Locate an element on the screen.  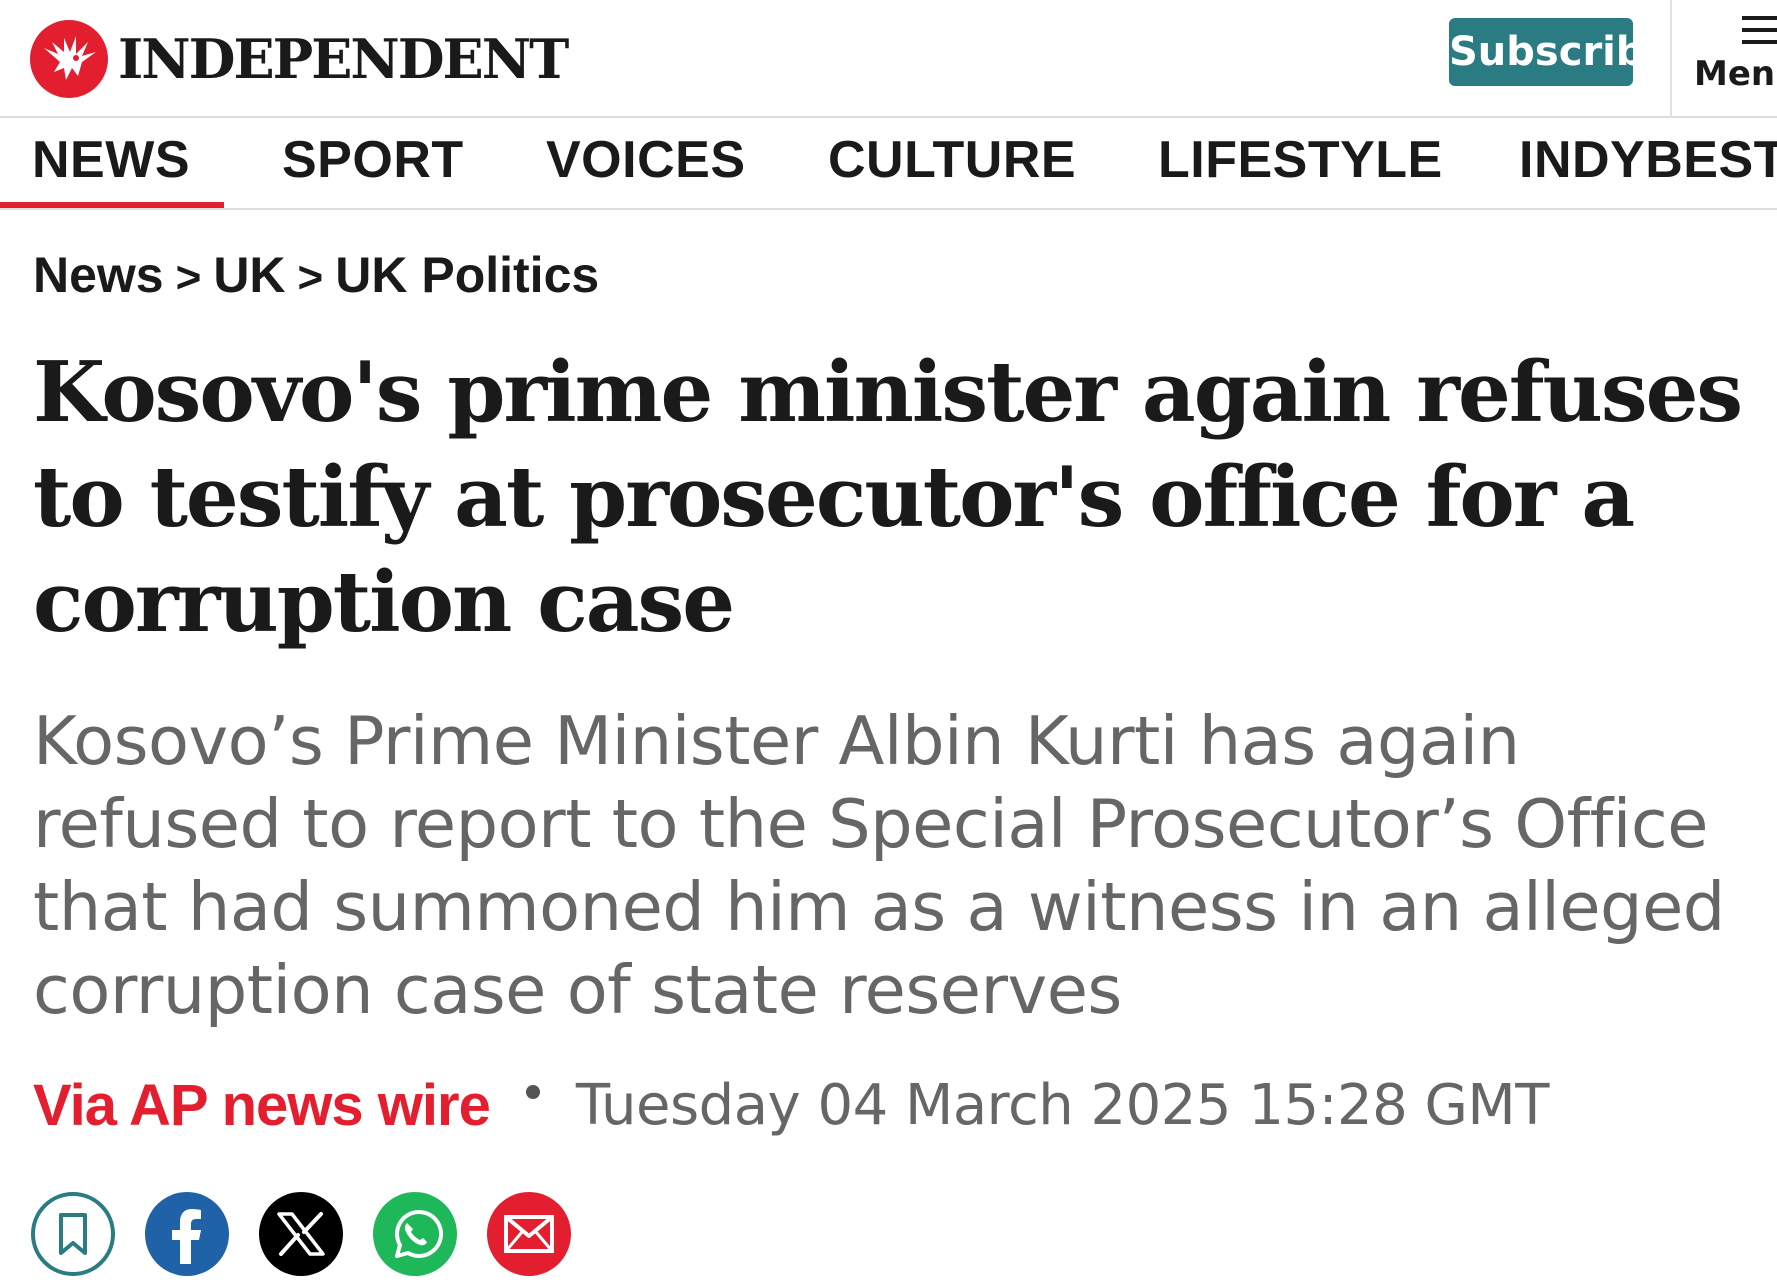
hamburger-icon is located at coordinates (1759, 30).